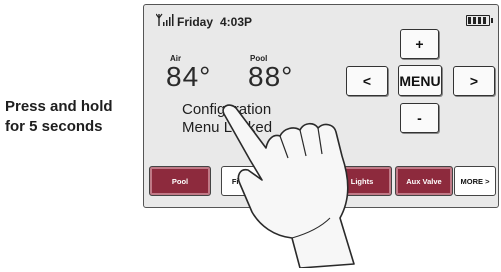 The image size is (501, 272). Describe the element at coordinates (475, 181) in the screenshot. I see `tab-more: MORE >` at that location.